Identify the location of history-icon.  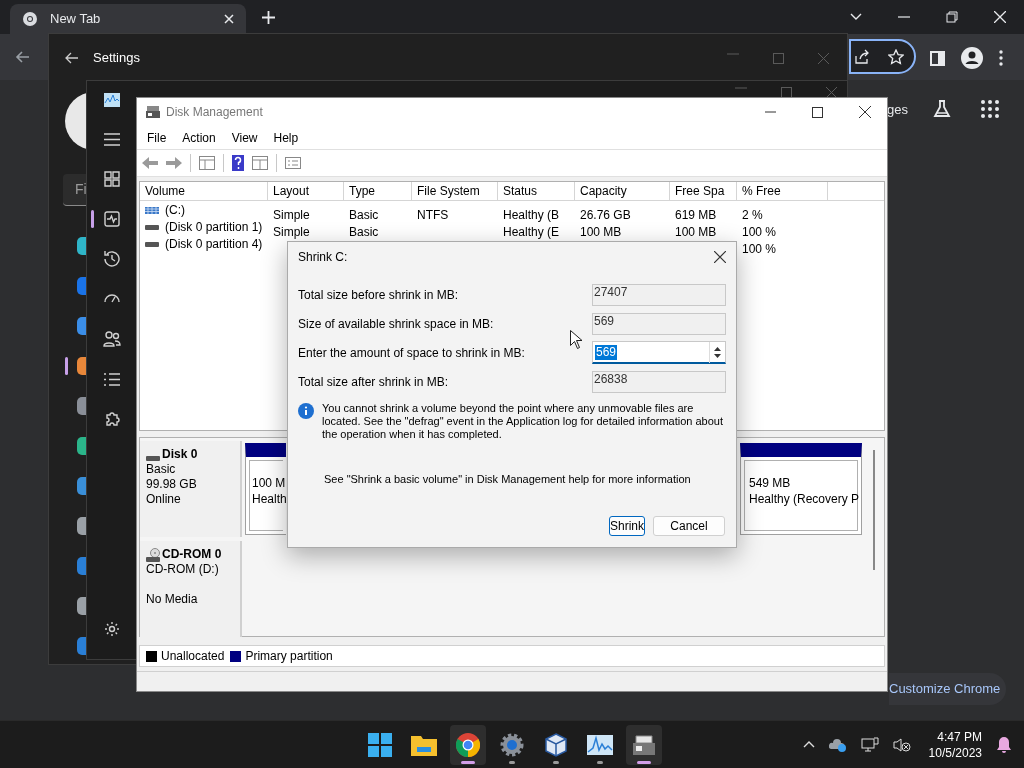
(112, 259).